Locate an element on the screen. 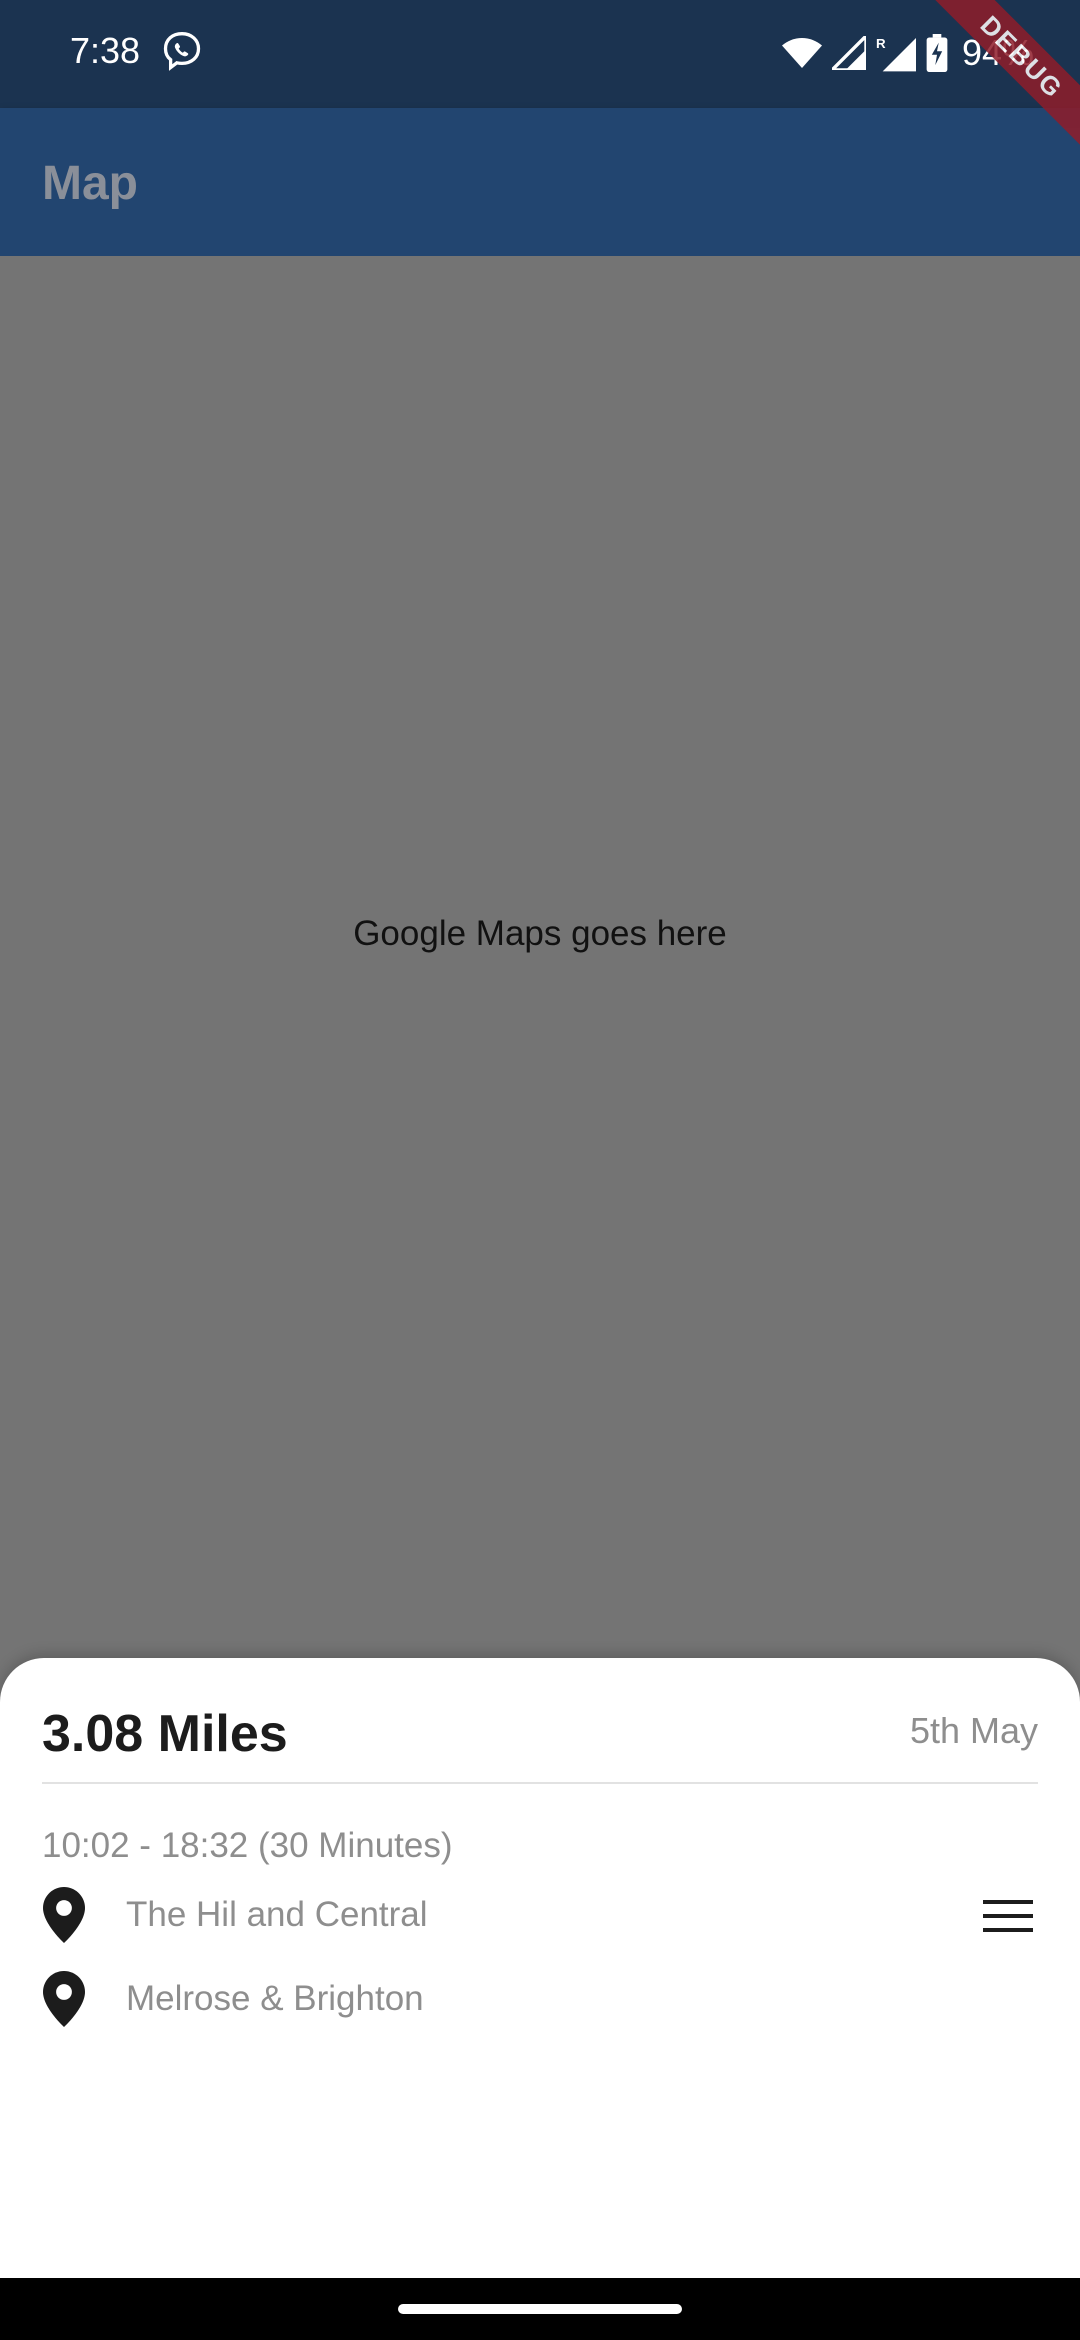  status-time: 7:38 is located at coordinates (105, 50).